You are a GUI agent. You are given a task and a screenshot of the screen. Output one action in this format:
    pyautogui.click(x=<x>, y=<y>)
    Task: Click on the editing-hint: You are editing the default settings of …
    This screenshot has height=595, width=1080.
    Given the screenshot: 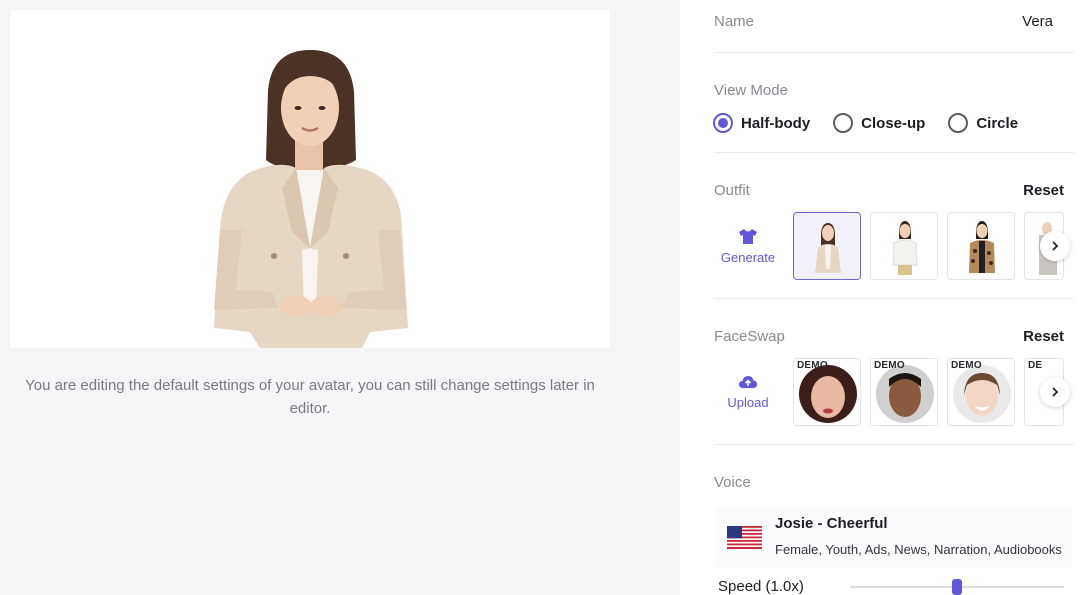 What is the action you would take?
    pyautogui.click(x=310, y=397)
    